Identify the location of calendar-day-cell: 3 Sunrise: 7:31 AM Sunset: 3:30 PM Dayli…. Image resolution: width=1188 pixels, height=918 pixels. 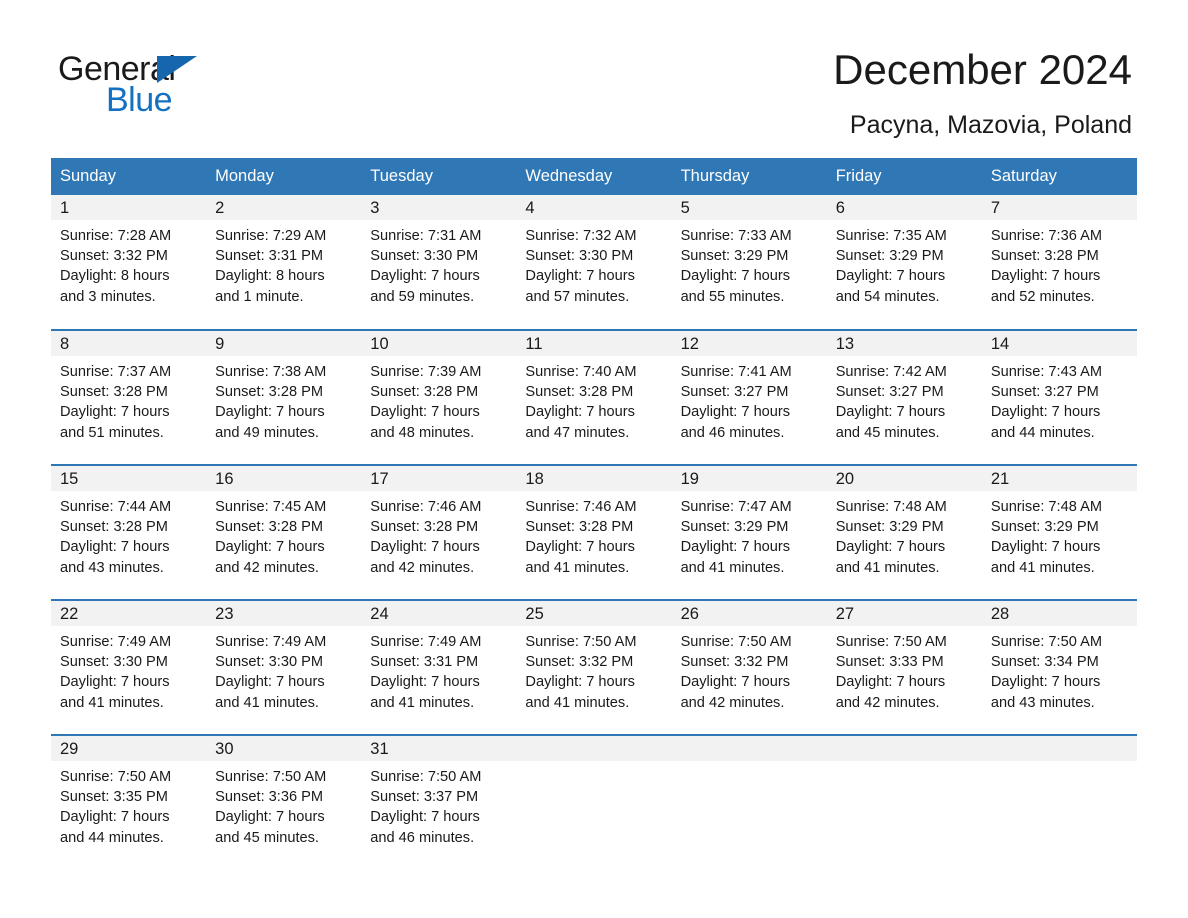
(439, 262).